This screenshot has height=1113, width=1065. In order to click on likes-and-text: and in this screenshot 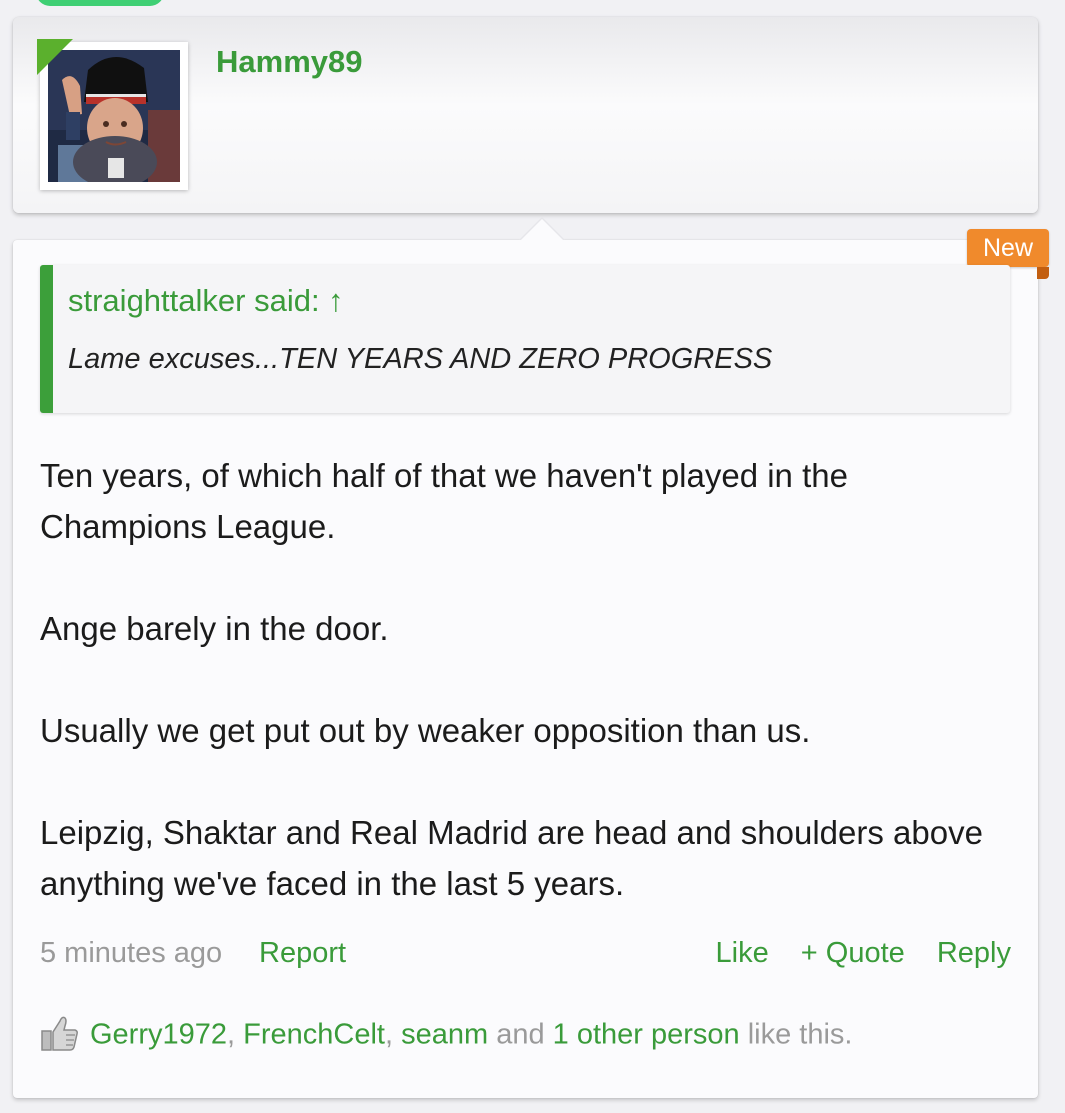, I will do `click(520, 1034)`.